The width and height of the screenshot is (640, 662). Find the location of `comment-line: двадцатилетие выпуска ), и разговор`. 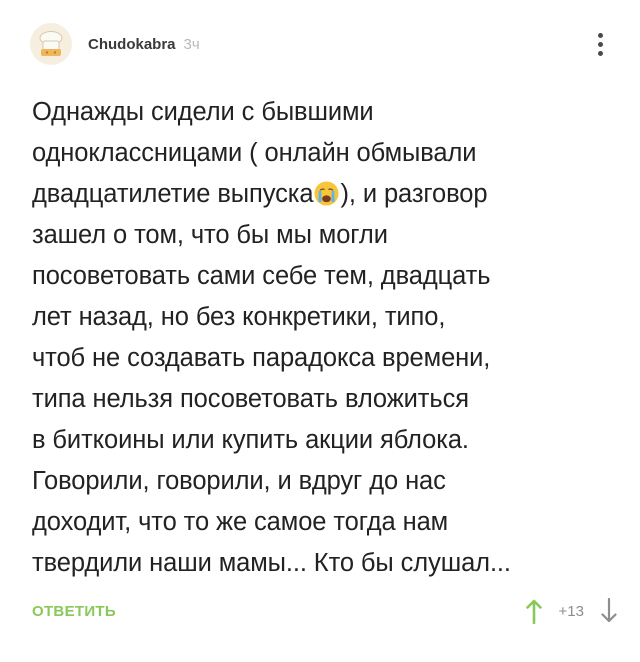

comment-line: двадцатилетие выпуска ), и разговор is located at coordinates (324, 194).